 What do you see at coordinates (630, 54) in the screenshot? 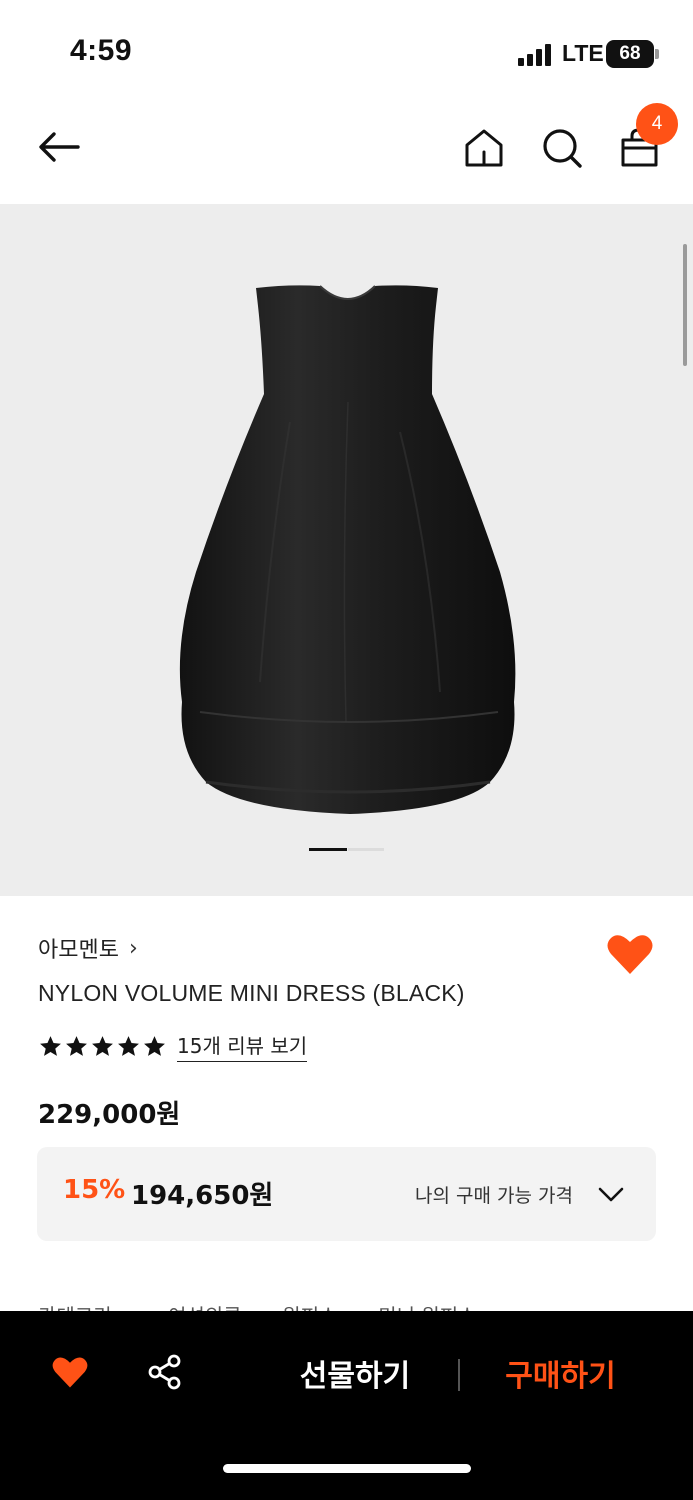
I see `battery-icon: 68` at bounding box center [630, 54].